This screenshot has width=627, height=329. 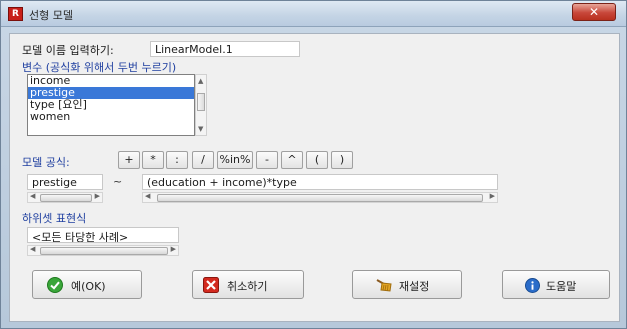 I want to click on lhs-scrollbar: ◀ ▶, so click(x=65, y=197).